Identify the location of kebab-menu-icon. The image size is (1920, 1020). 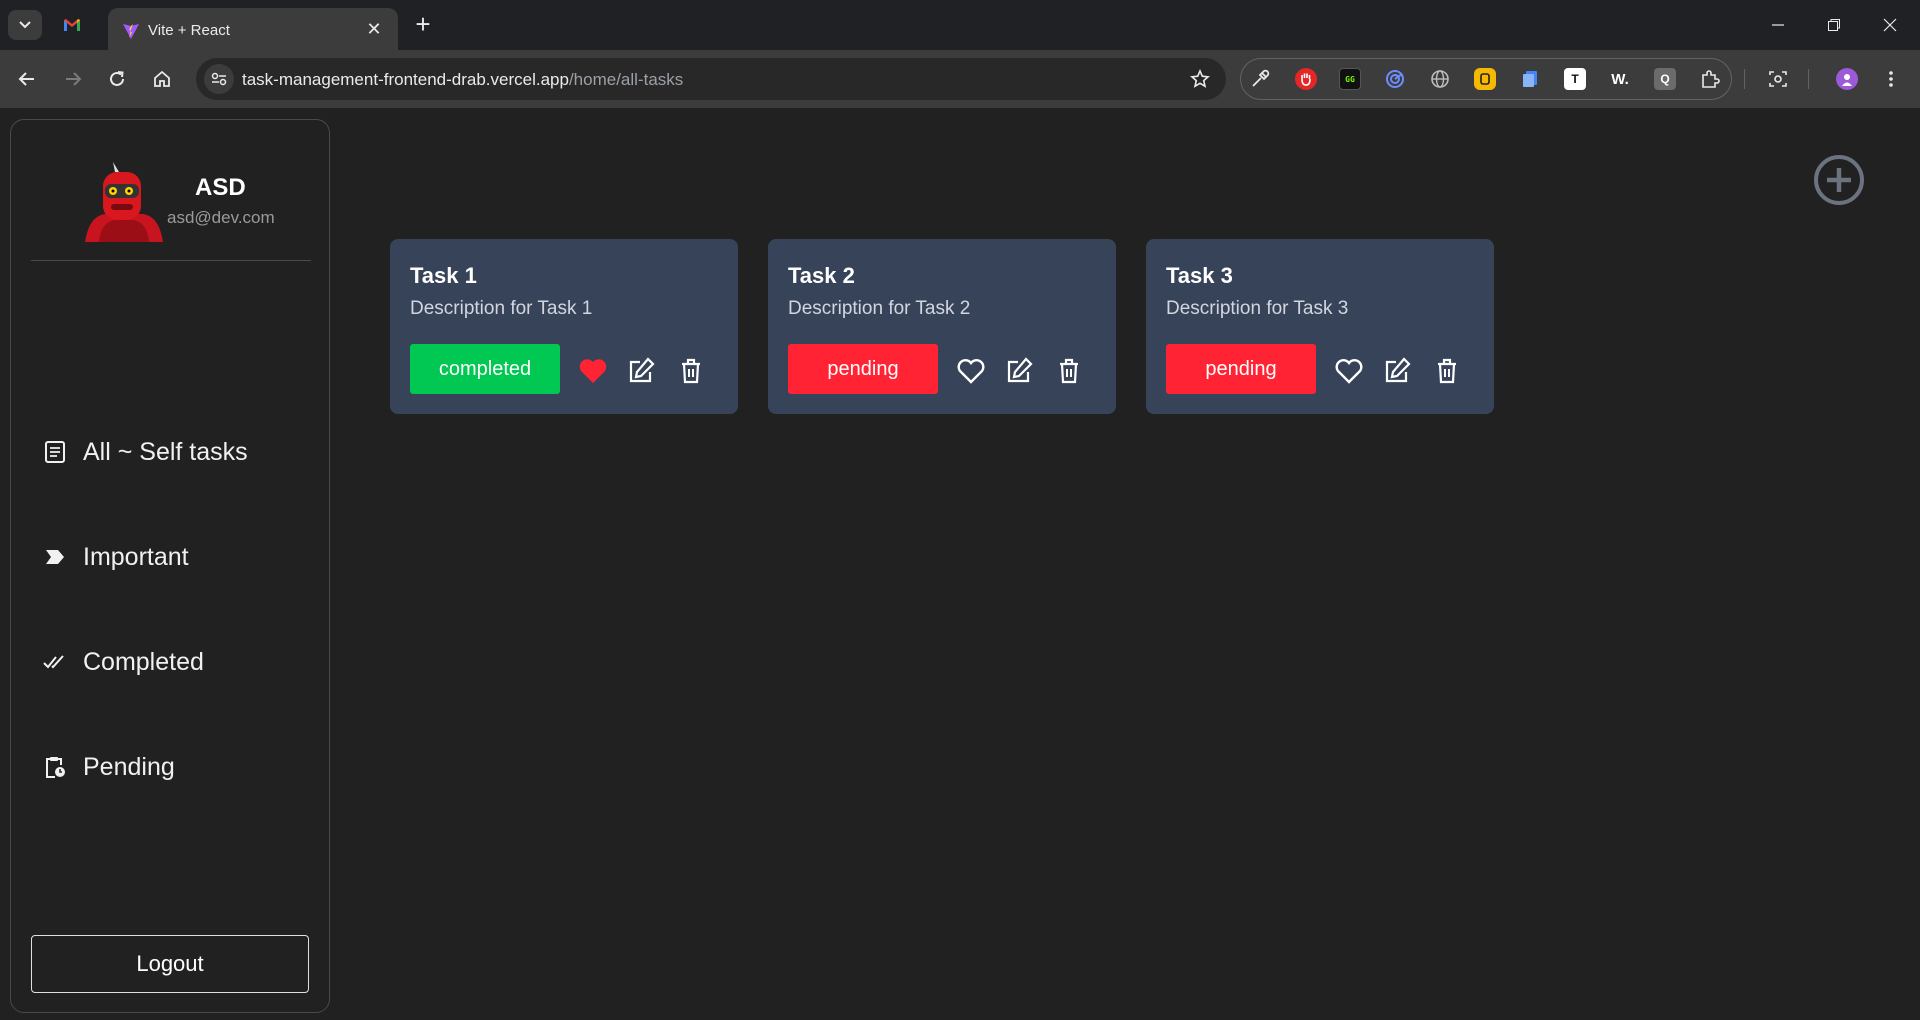
(1891, 79).